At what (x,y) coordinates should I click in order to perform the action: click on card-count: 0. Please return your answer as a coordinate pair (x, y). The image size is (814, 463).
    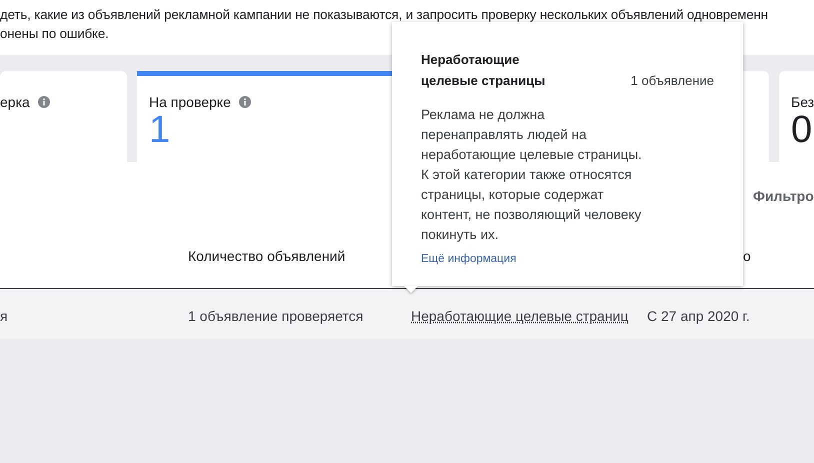
    Looking at the image, I should click on (802, 130).